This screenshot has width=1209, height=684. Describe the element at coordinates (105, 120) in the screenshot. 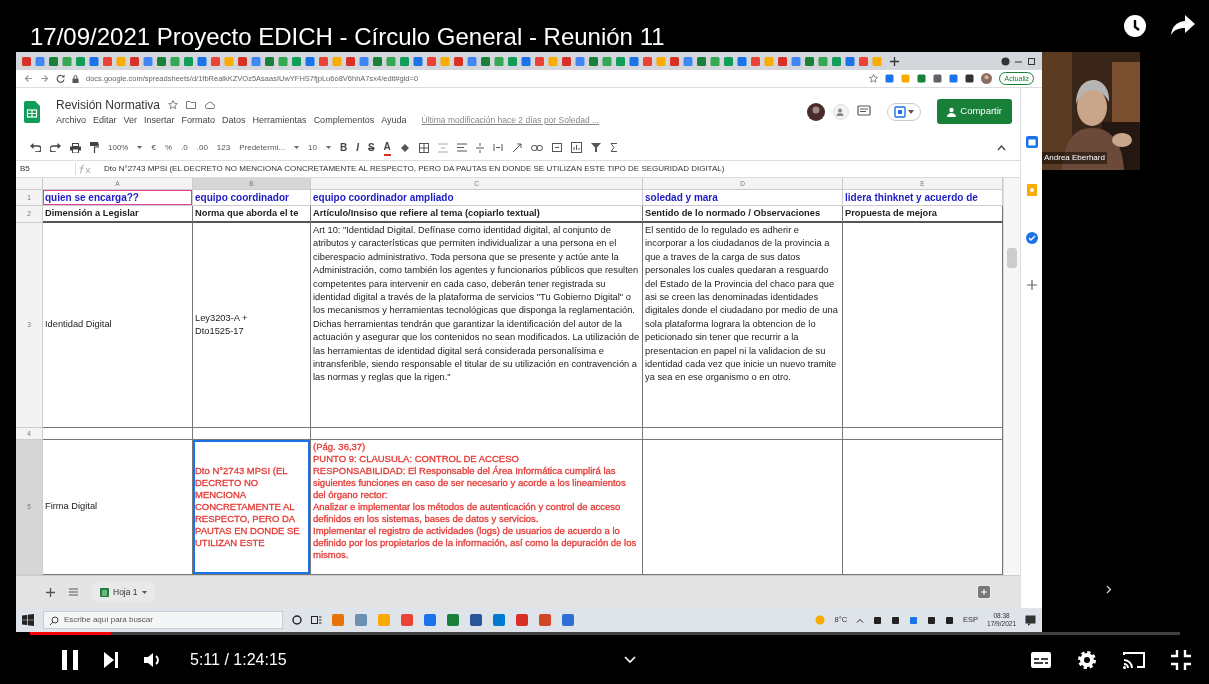

I see `menu-item: Editar` at that location.